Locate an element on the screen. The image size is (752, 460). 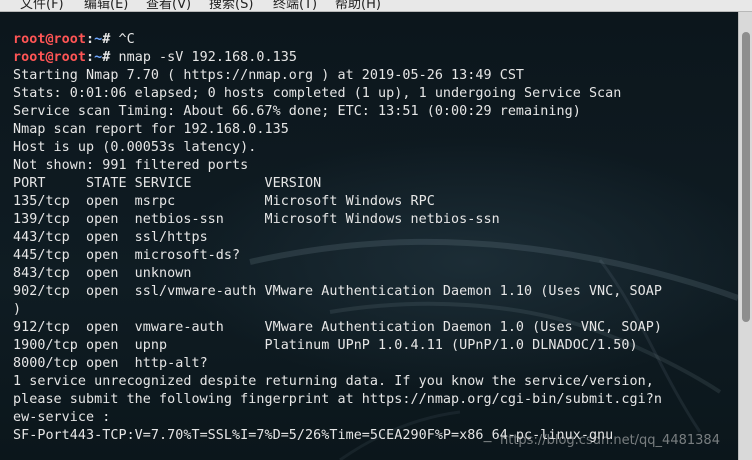
output-line: PORT STATE SERVICE VERSION is located at coordinates (167, 183).